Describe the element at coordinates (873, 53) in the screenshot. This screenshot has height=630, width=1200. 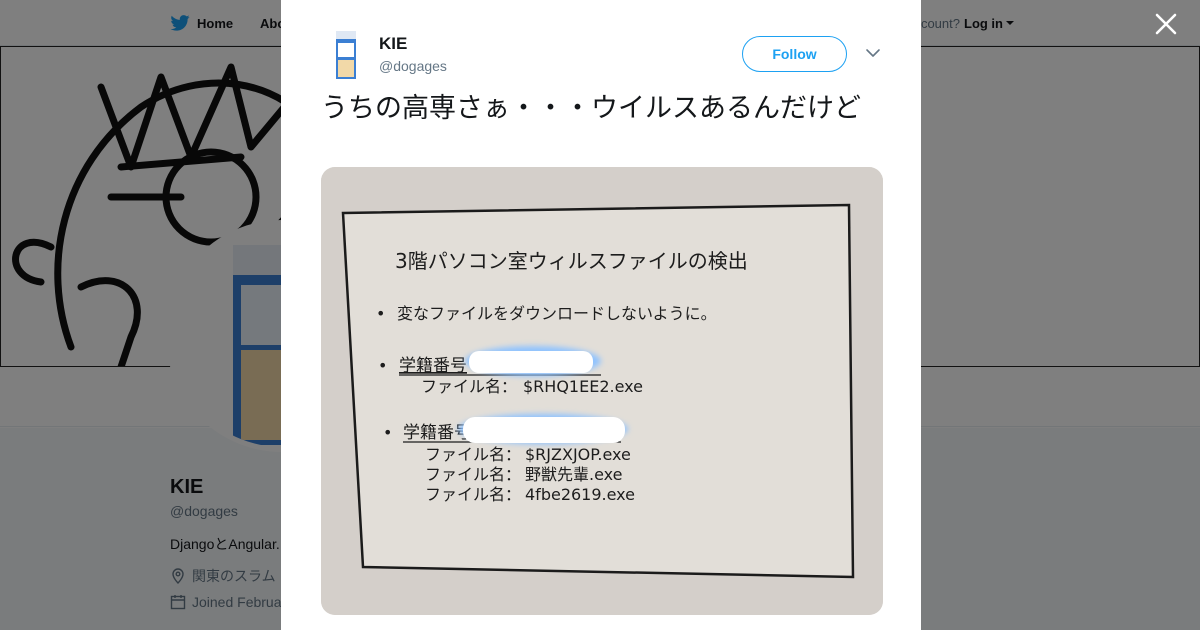
I see `chevron-down-icon` at that location.